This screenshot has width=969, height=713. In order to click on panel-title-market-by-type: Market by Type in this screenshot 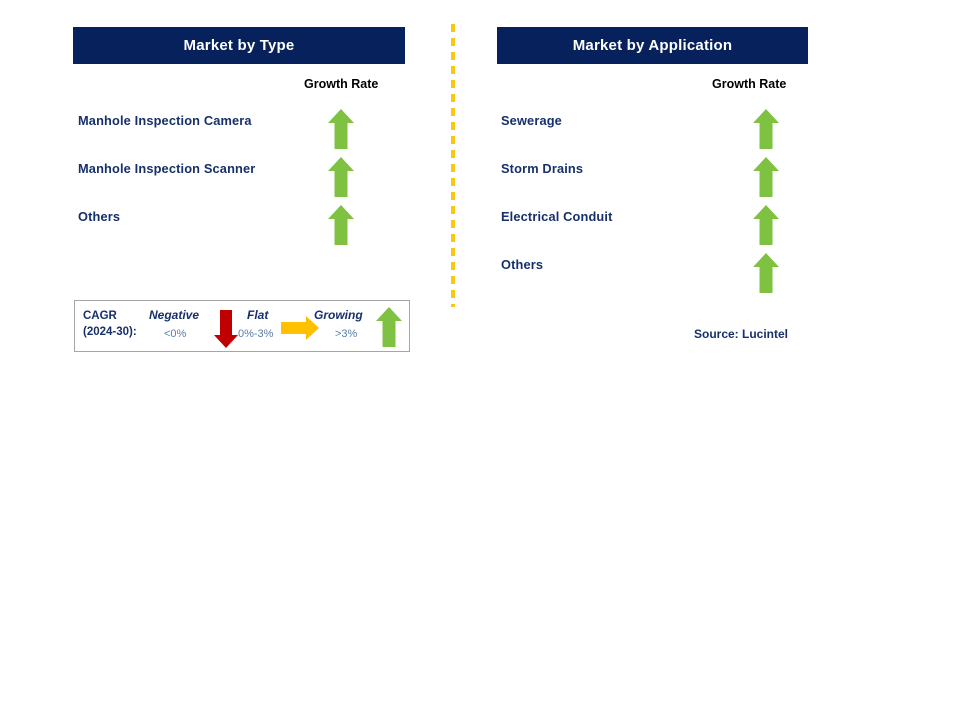, I will do `click(239, 45)`.